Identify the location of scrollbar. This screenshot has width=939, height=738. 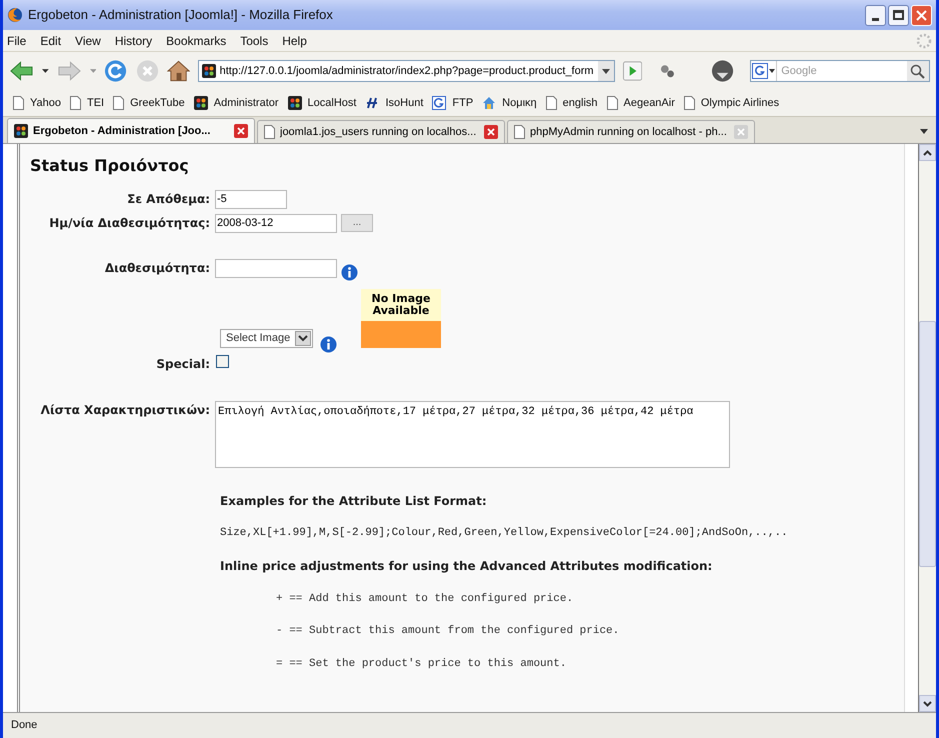
(927, 428).